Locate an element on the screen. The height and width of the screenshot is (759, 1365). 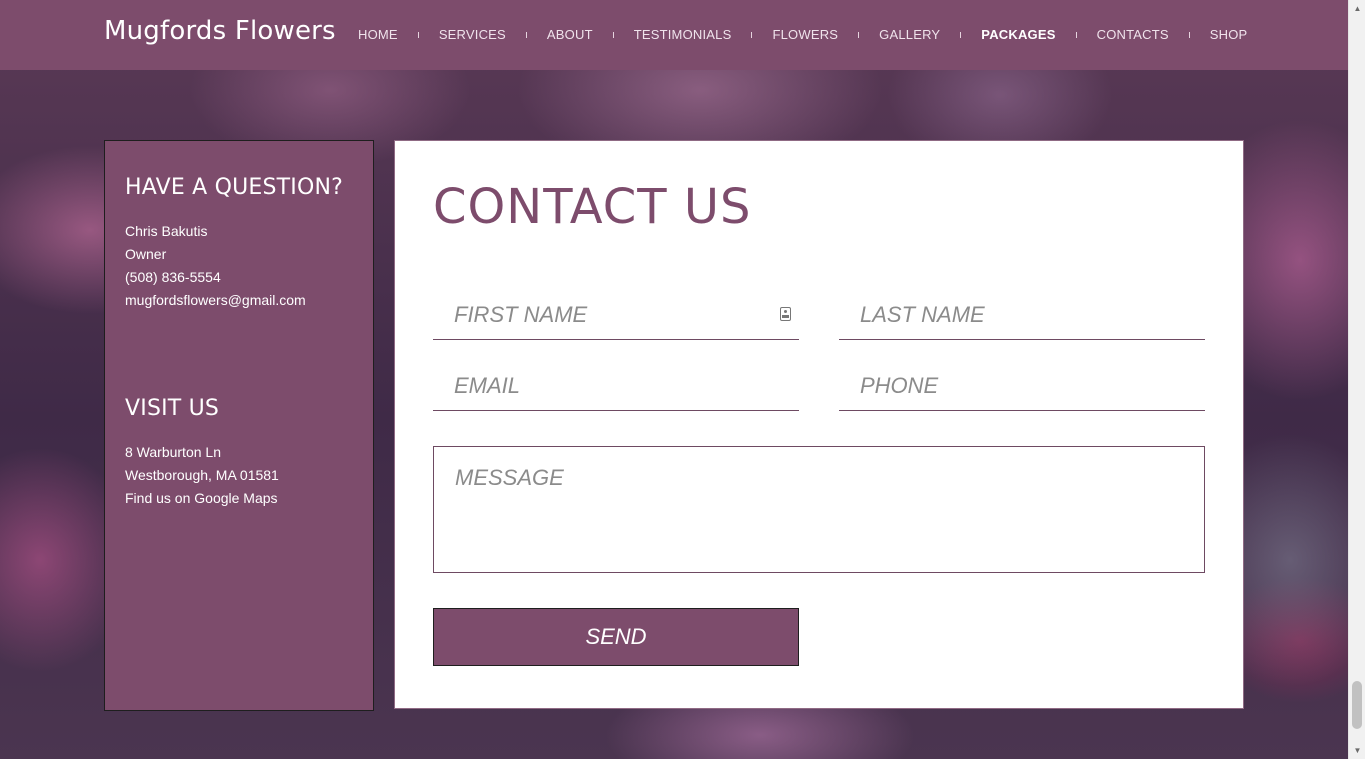
owner-name: Chris Bakutis is located at coordinates (166, 231).